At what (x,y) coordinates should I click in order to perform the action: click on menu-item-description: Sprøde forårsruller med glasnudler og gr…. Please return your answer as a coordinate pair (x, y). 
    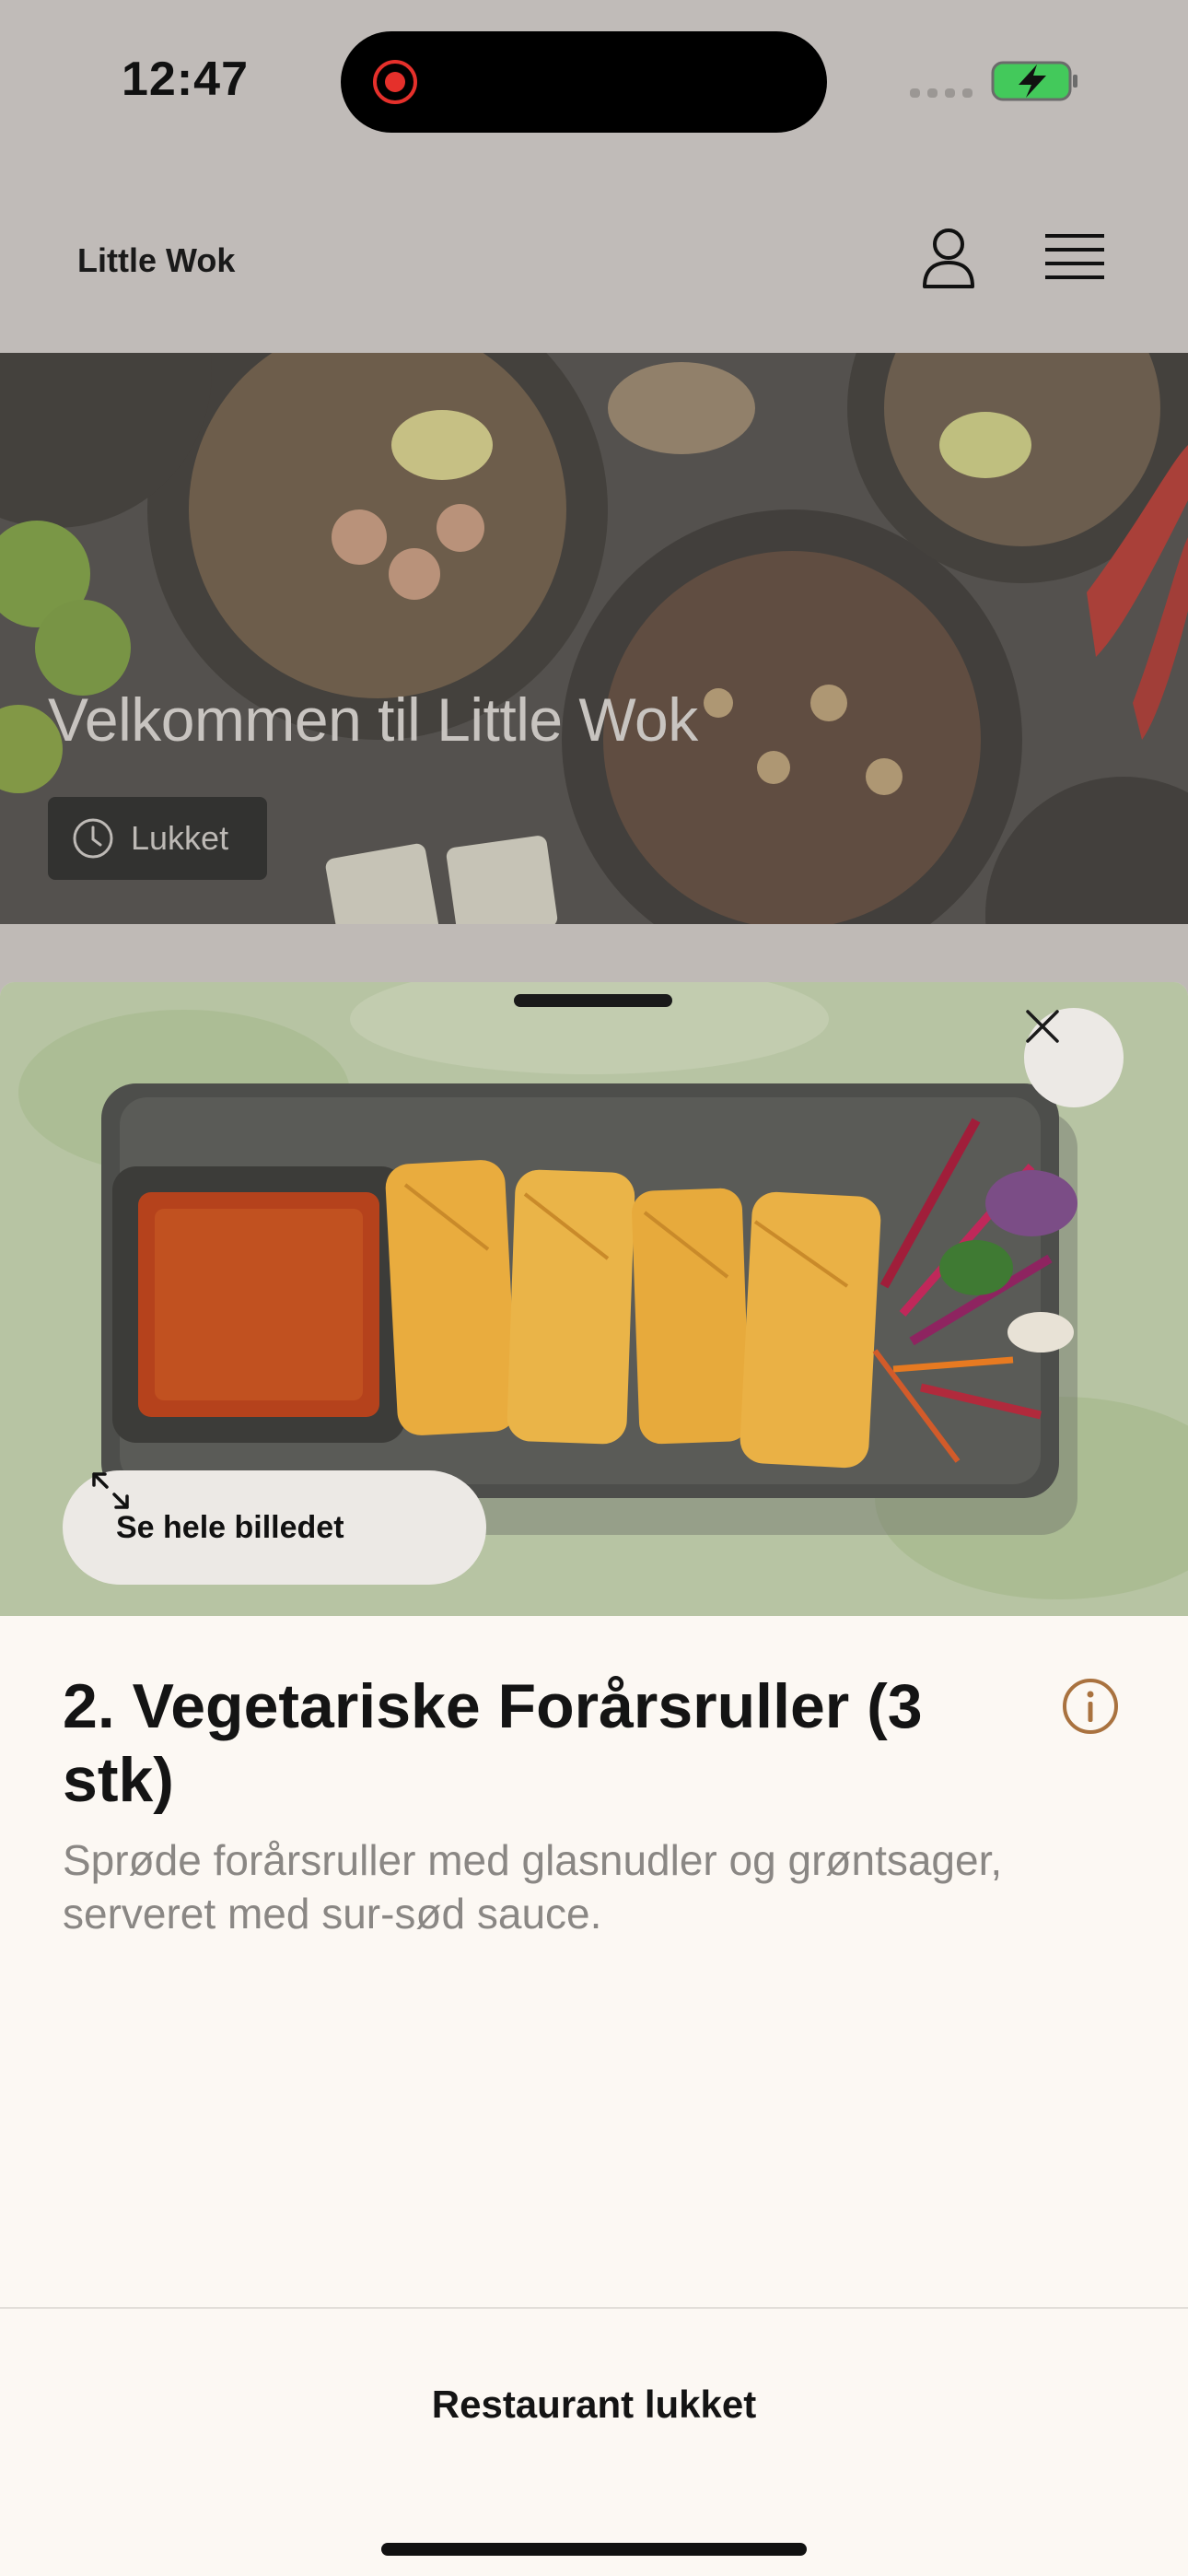
    Looking at the image, I should click on (533, 1887).